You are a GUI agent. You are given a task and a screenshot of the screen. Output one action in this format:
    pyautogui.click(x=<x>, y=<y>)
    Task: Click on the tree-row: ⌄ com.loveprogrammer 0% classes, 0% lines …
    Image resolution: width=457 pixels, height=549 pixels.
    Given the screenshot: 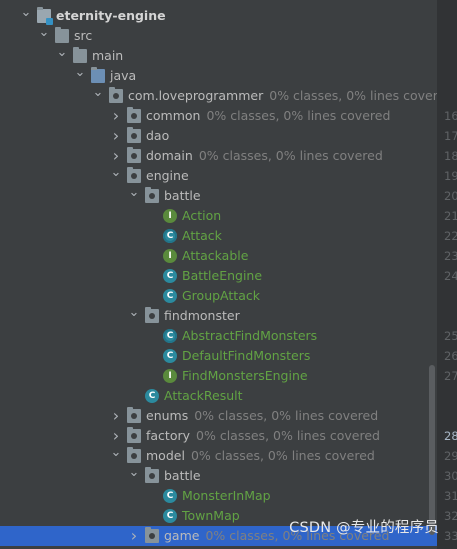 What is the action you would take?
    pyautogui.click(x=218, y=96)
    